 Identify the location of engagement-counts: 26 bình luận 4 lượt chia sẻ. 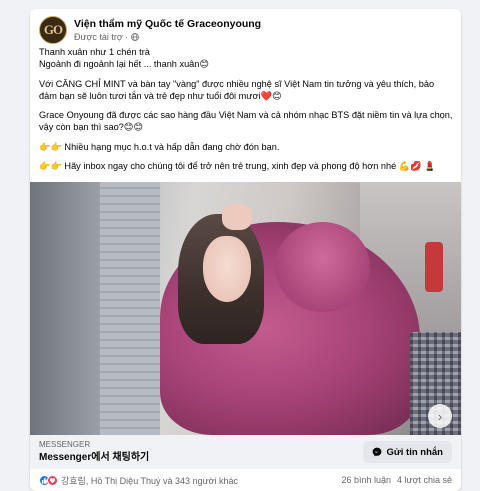
(397, 480).